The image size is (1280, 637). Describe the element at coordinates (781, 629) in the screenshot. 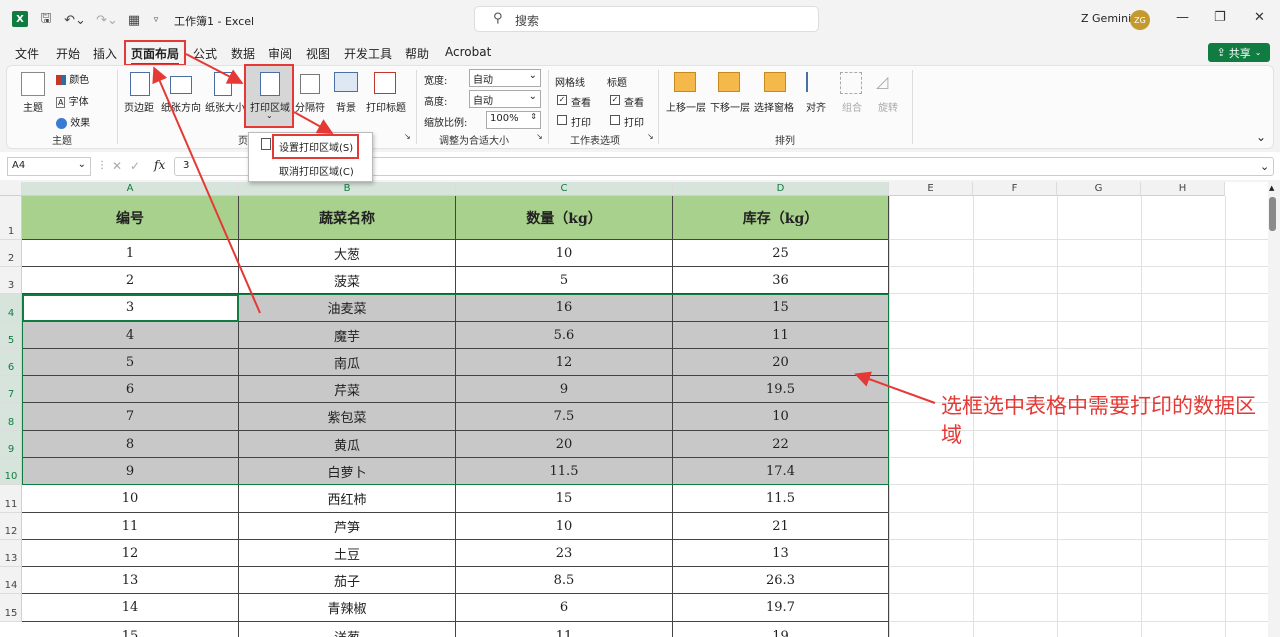

I see `table-cell: 19` at that location.